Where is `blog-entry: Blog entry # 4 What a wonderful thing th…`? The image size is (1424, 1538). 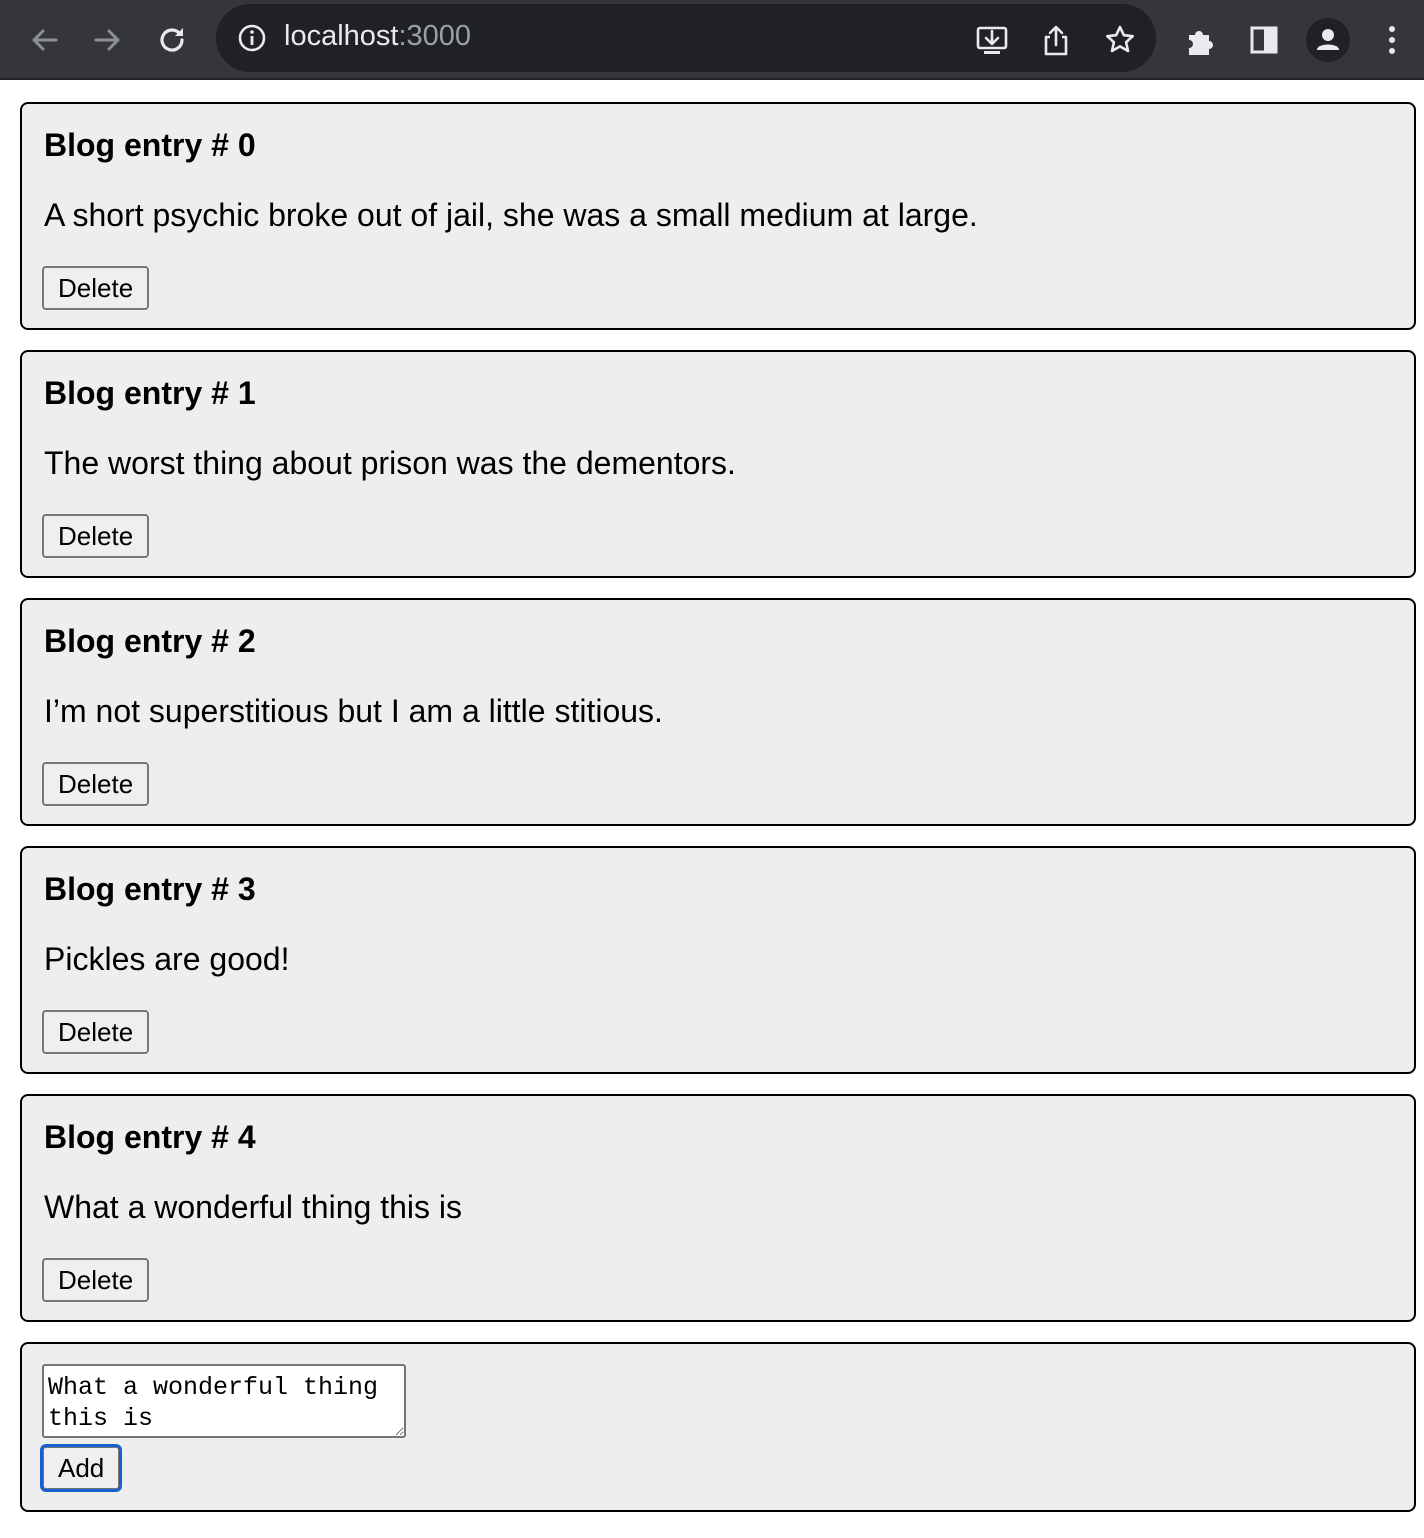 blog-entry: Blog entry # 4 What a wonderful thing th… is located at coordinates (718, 1208).